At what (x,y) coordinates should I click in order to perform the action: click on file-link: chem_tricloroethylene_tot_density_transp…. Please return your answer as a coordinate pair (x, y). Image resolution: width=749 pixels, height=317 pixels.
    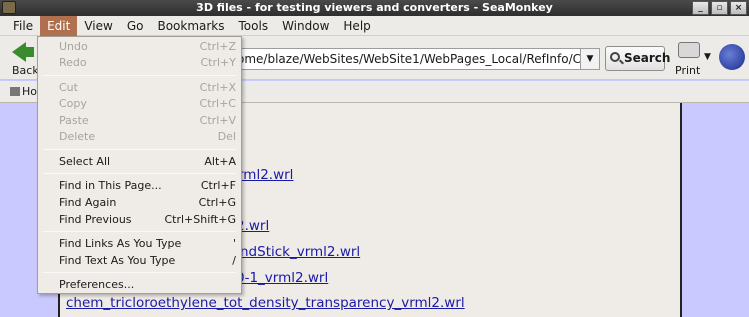
    Looking at the image, I should click on (265, 303).